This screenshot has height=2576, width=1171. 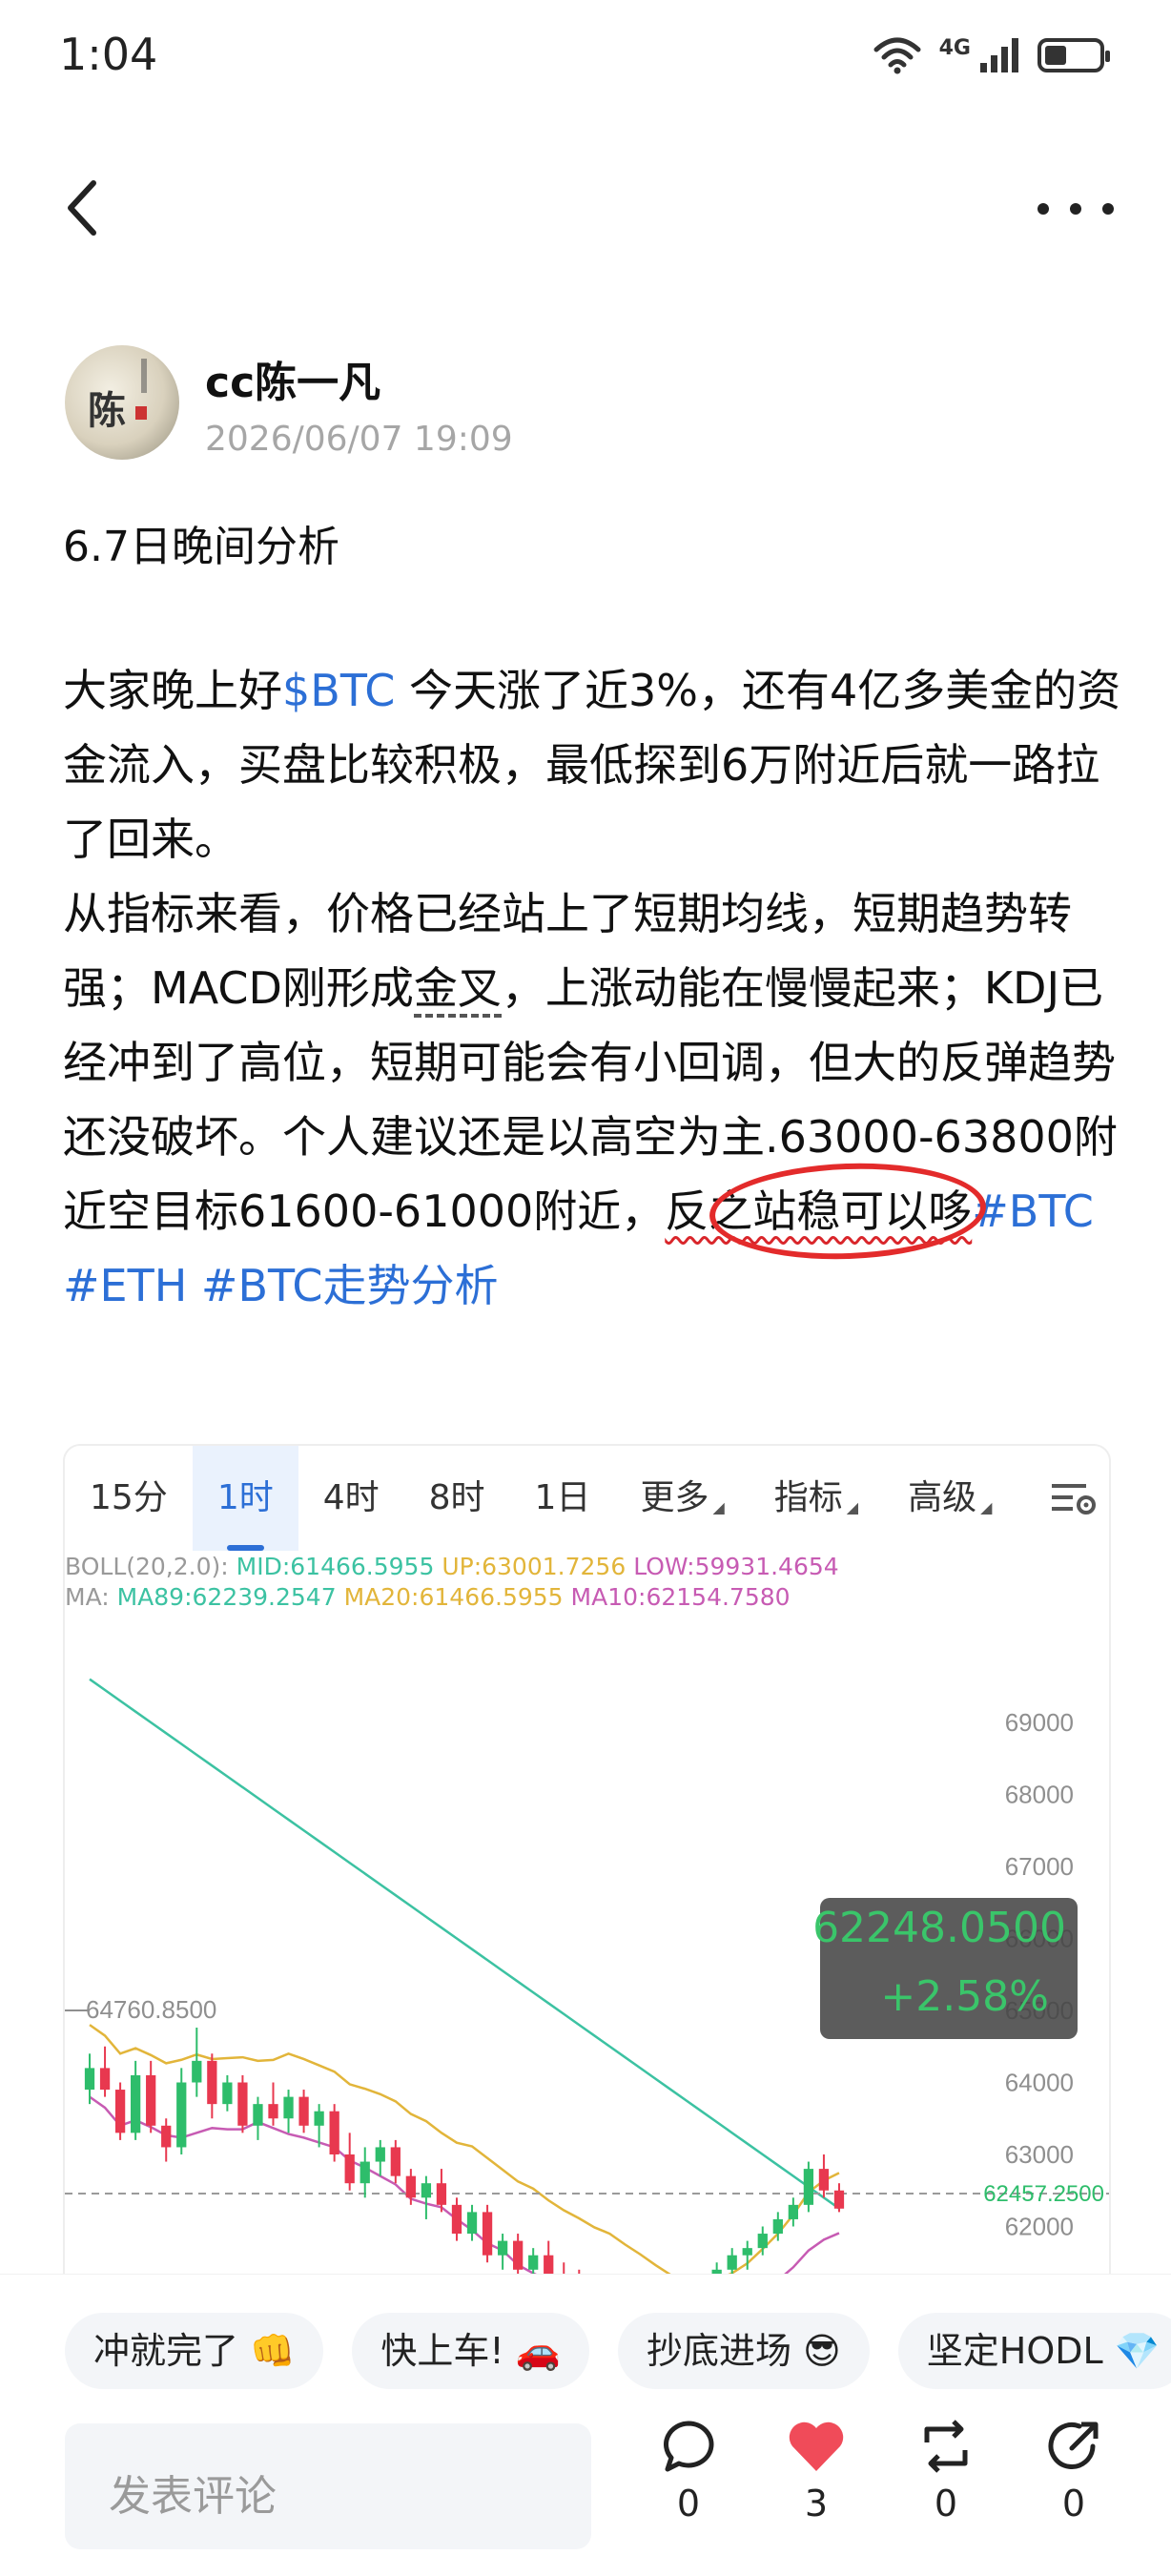 What do you see at coordinates (946, 2471) in the screenshot?
I see `repost-button: 0` at bounding box center [946, 2471].